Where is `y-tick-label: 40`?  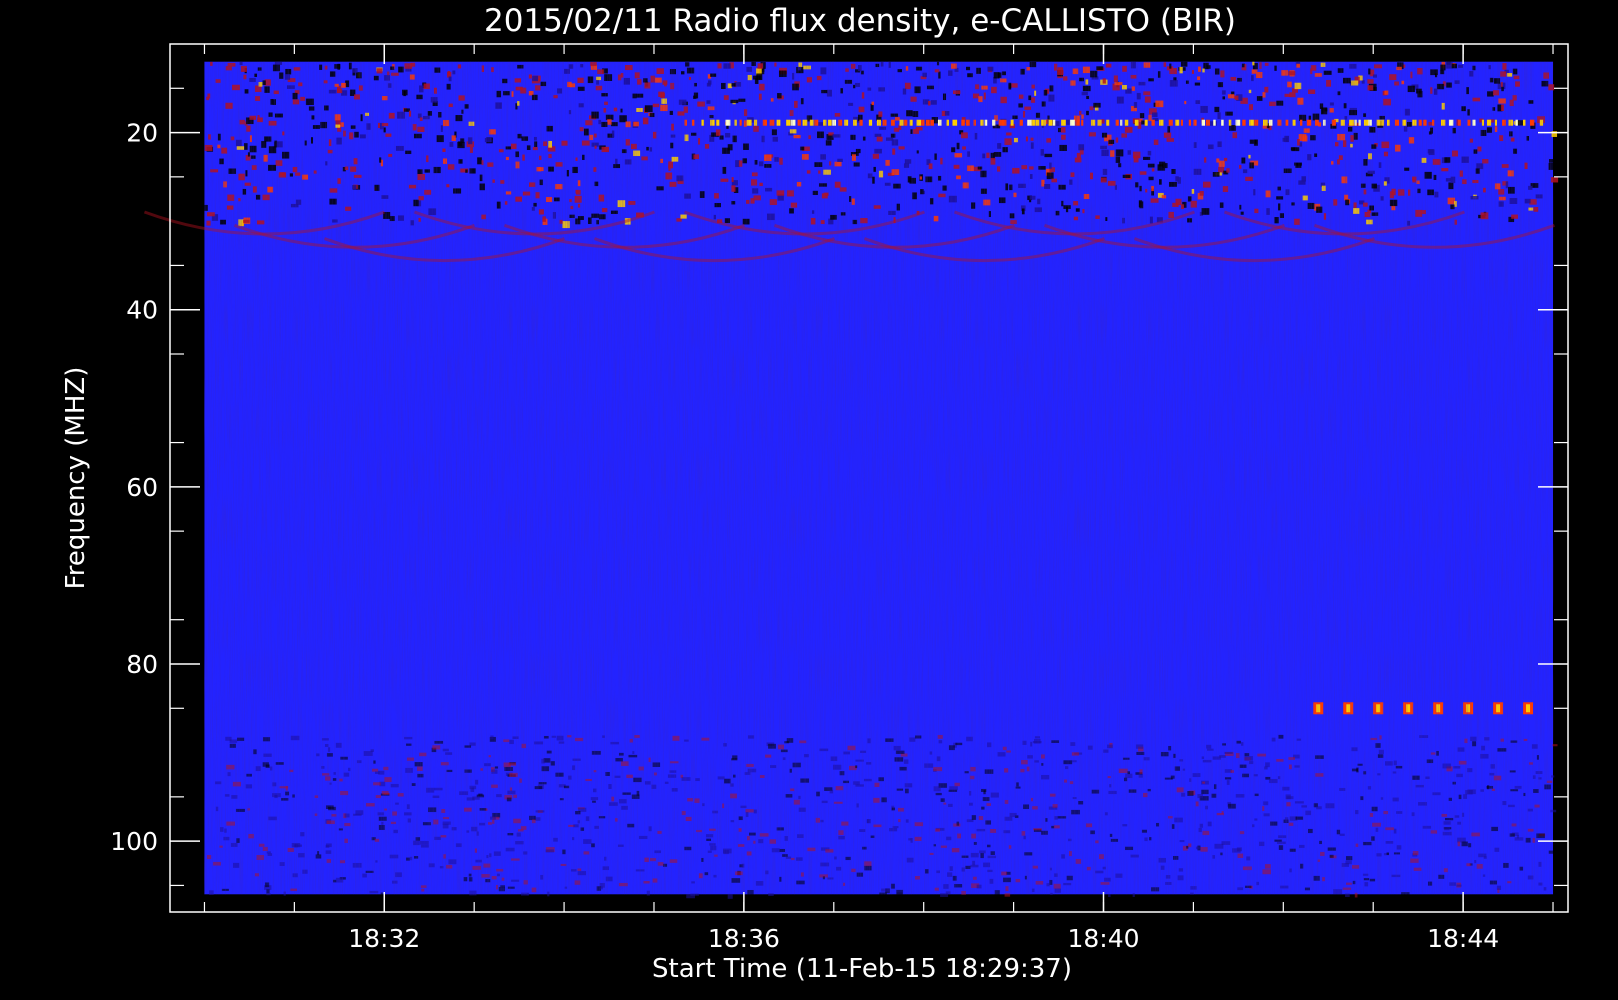
y-tick-label: 40 is located at coordinates (142, 310).